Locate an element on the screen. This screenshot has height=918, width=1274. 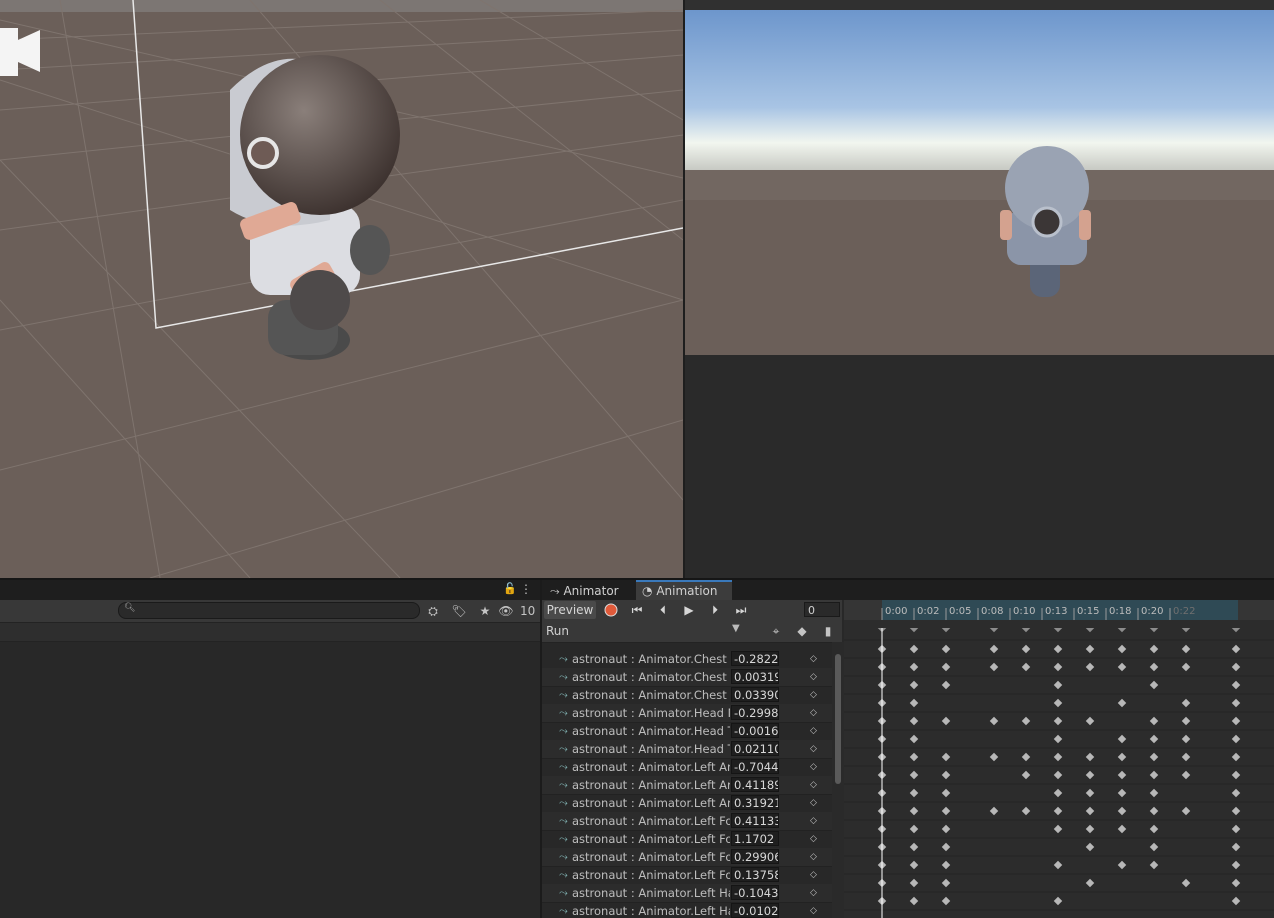
time-ruler: 0:00 0:02 0:05 0:08 0:10 0:13 0:15 0:18 0:20 0:22 is located at coordinates (1059, 610).